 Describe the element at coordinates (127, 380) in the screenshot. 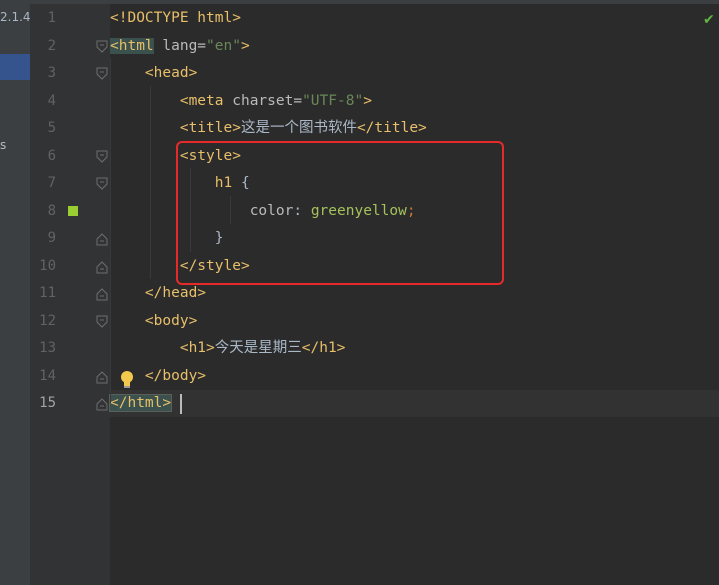

I see `lightbulb-icon` at that location.